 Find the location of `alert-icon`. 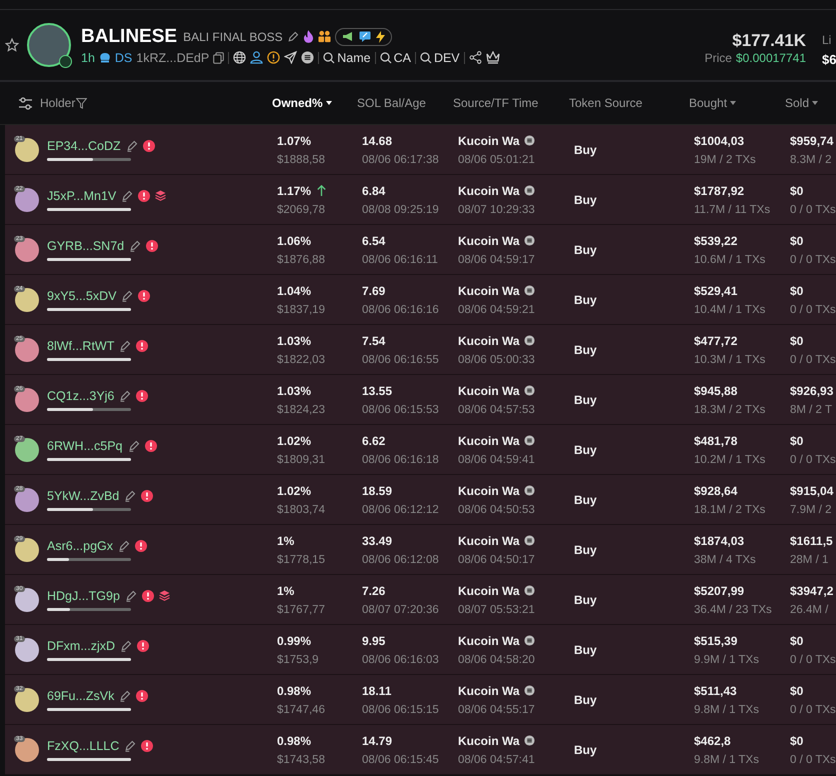

alert-icon is located at coordinates (142, 346).